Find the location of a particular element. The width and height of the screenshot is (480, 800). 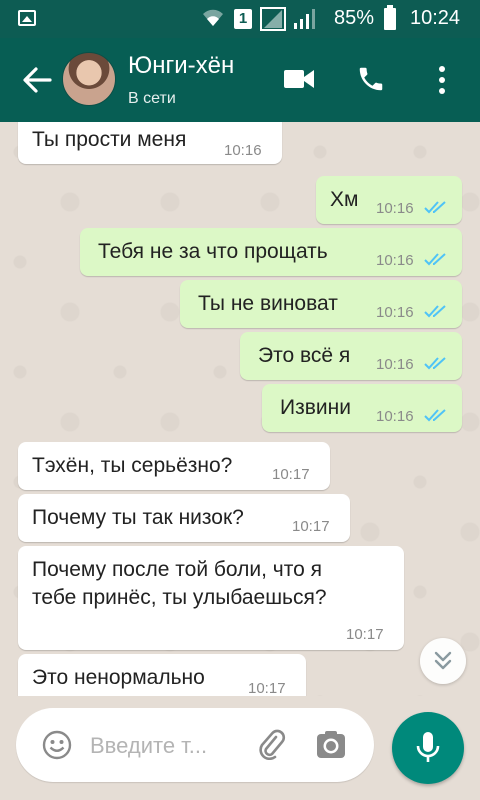

message-text: Ты прости меня is located at coordinates (109, 139).